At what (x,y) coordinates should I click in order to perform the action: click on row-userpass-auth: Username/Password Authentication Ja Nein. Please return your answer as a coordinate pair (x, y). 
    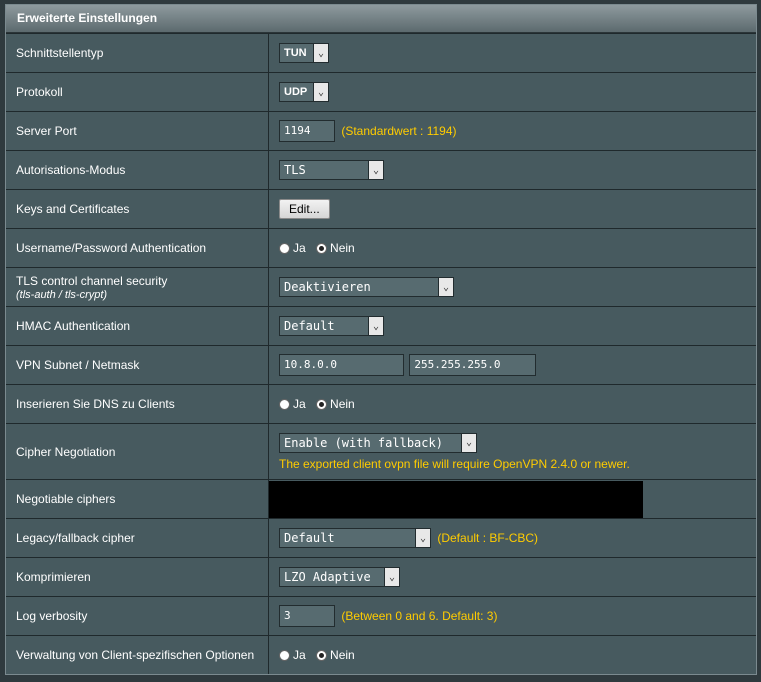
    Looking at the image, I should click on (381, 248).